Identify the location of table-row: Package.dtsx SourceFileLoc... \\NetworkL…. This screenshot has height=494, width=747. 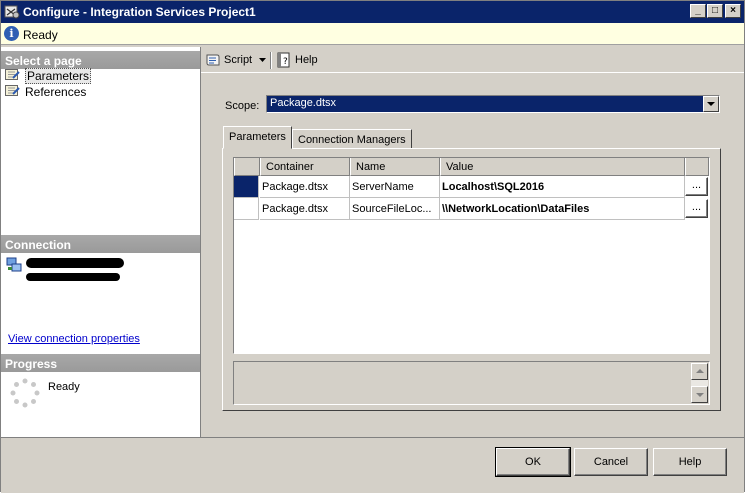
(471, 209).